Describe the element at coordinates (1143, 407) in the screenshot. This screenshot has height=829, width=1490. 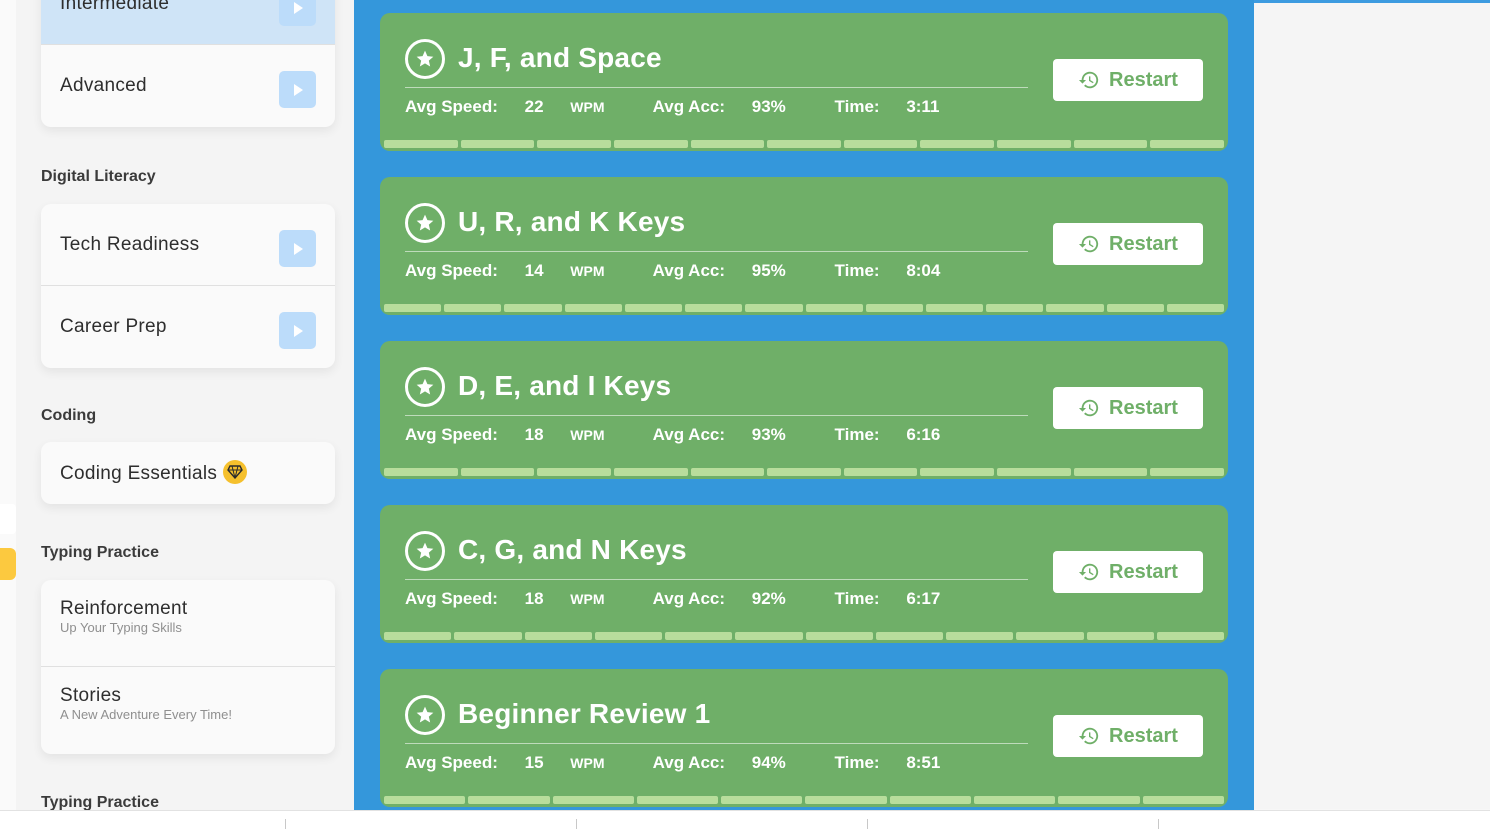
I see `restart-label: Restart` at that location.